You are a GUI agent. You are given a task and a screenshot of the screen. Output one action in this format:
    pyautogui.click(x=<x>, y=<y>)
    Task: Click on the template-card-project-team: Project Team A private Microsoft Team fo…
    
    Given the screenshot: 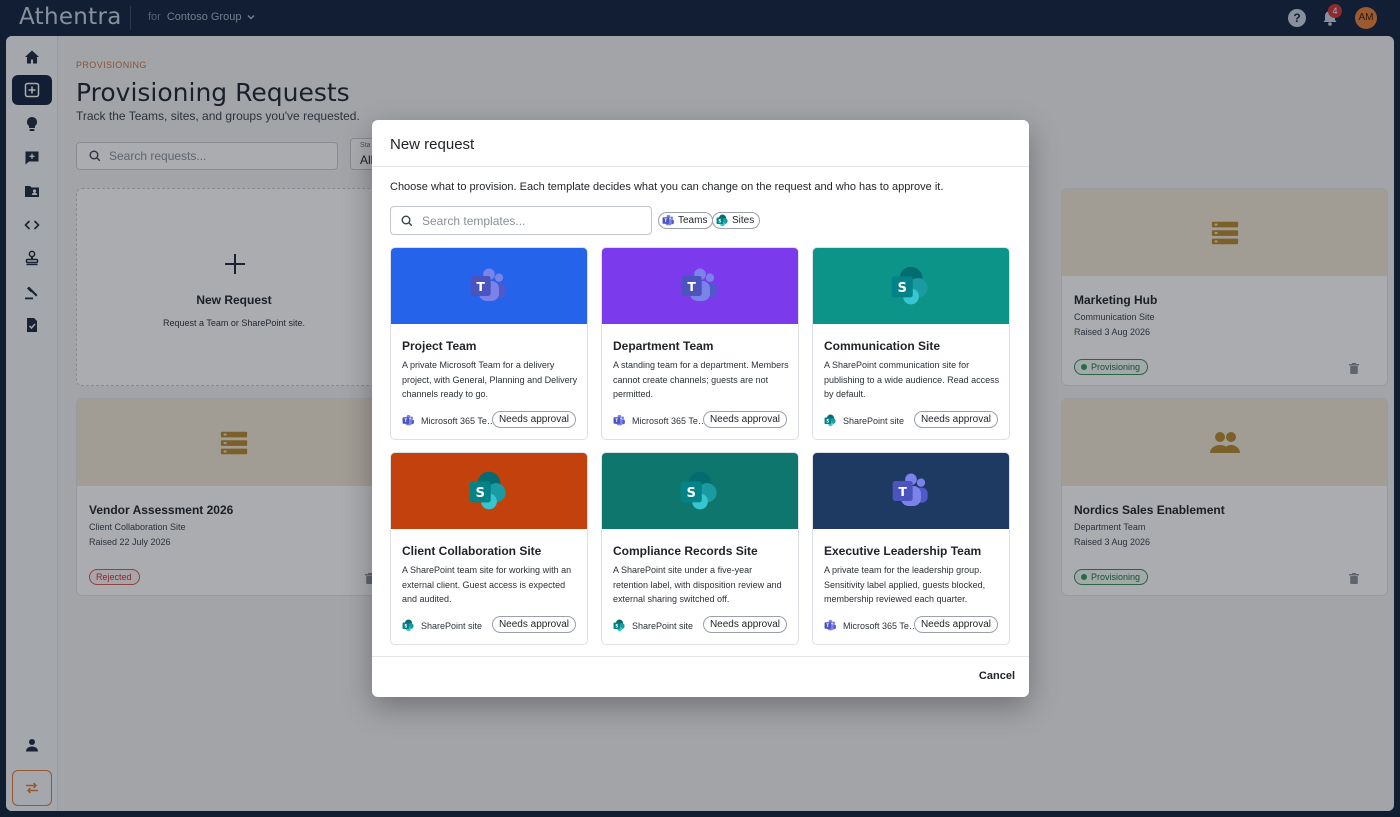 What is the action you would take?
    pyautogui.click(x=489, y=343)
    